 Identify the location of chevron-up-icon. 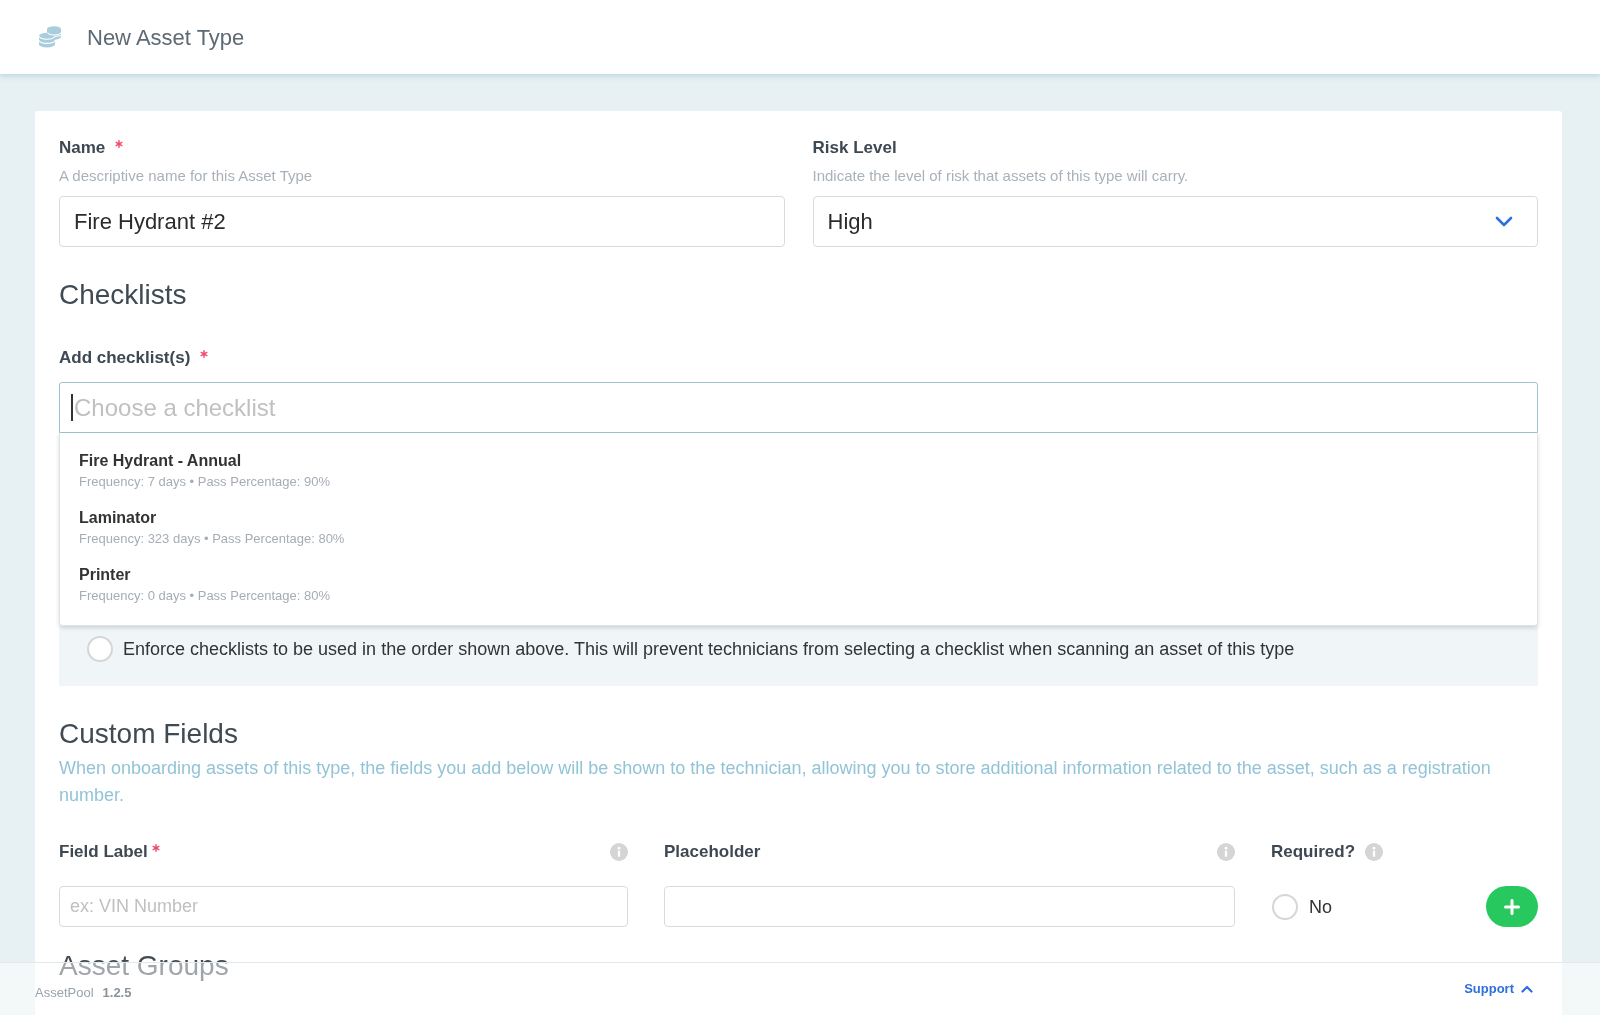
(1527, 989).